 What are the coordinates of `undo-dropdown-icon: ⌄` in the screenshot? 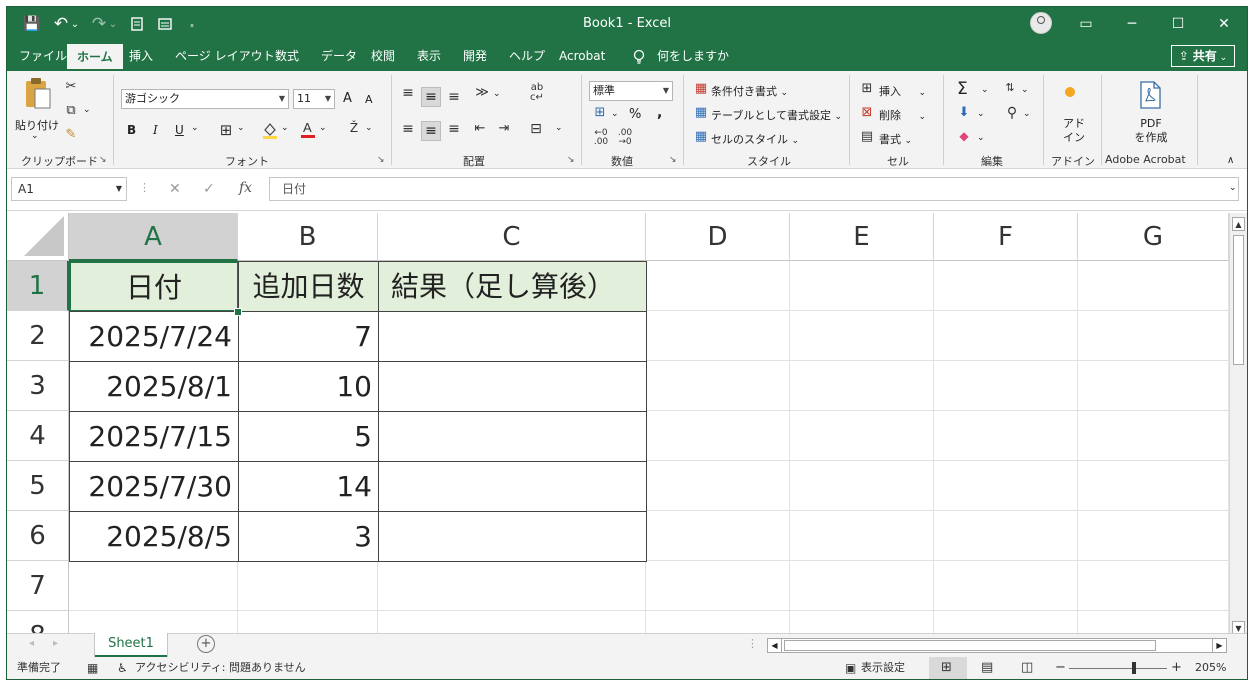 It's located at (75, 24).